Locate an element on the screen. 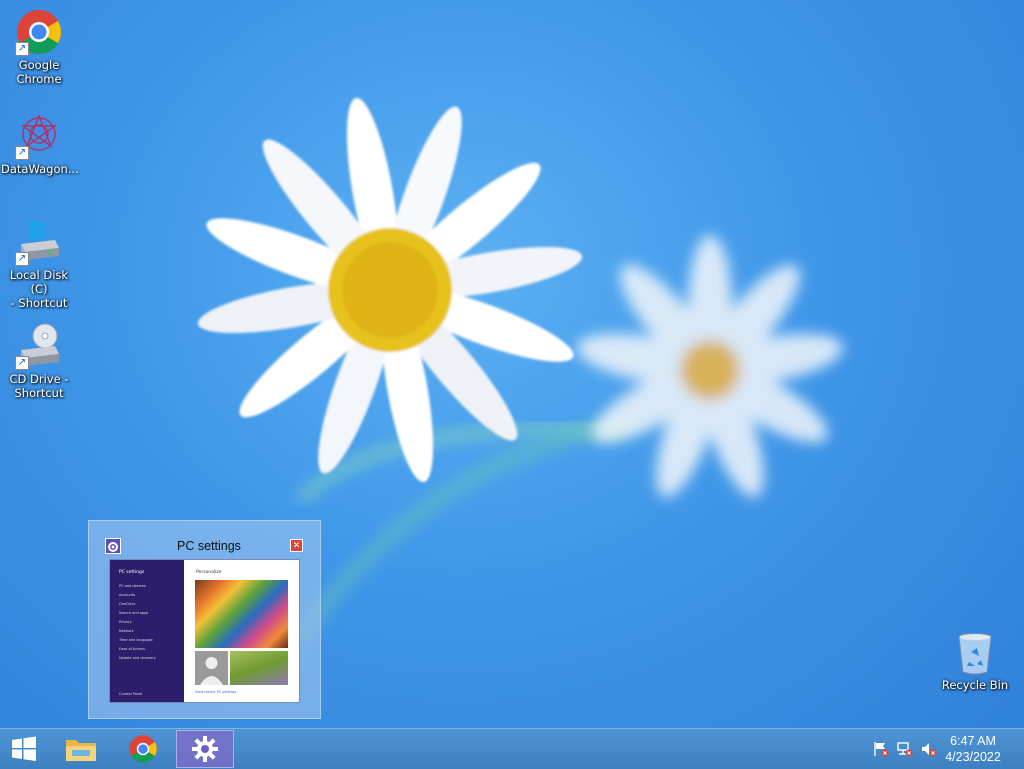 The height and width of the screenshot is (769, 1024). start-button is located at coordinates (24, 749).